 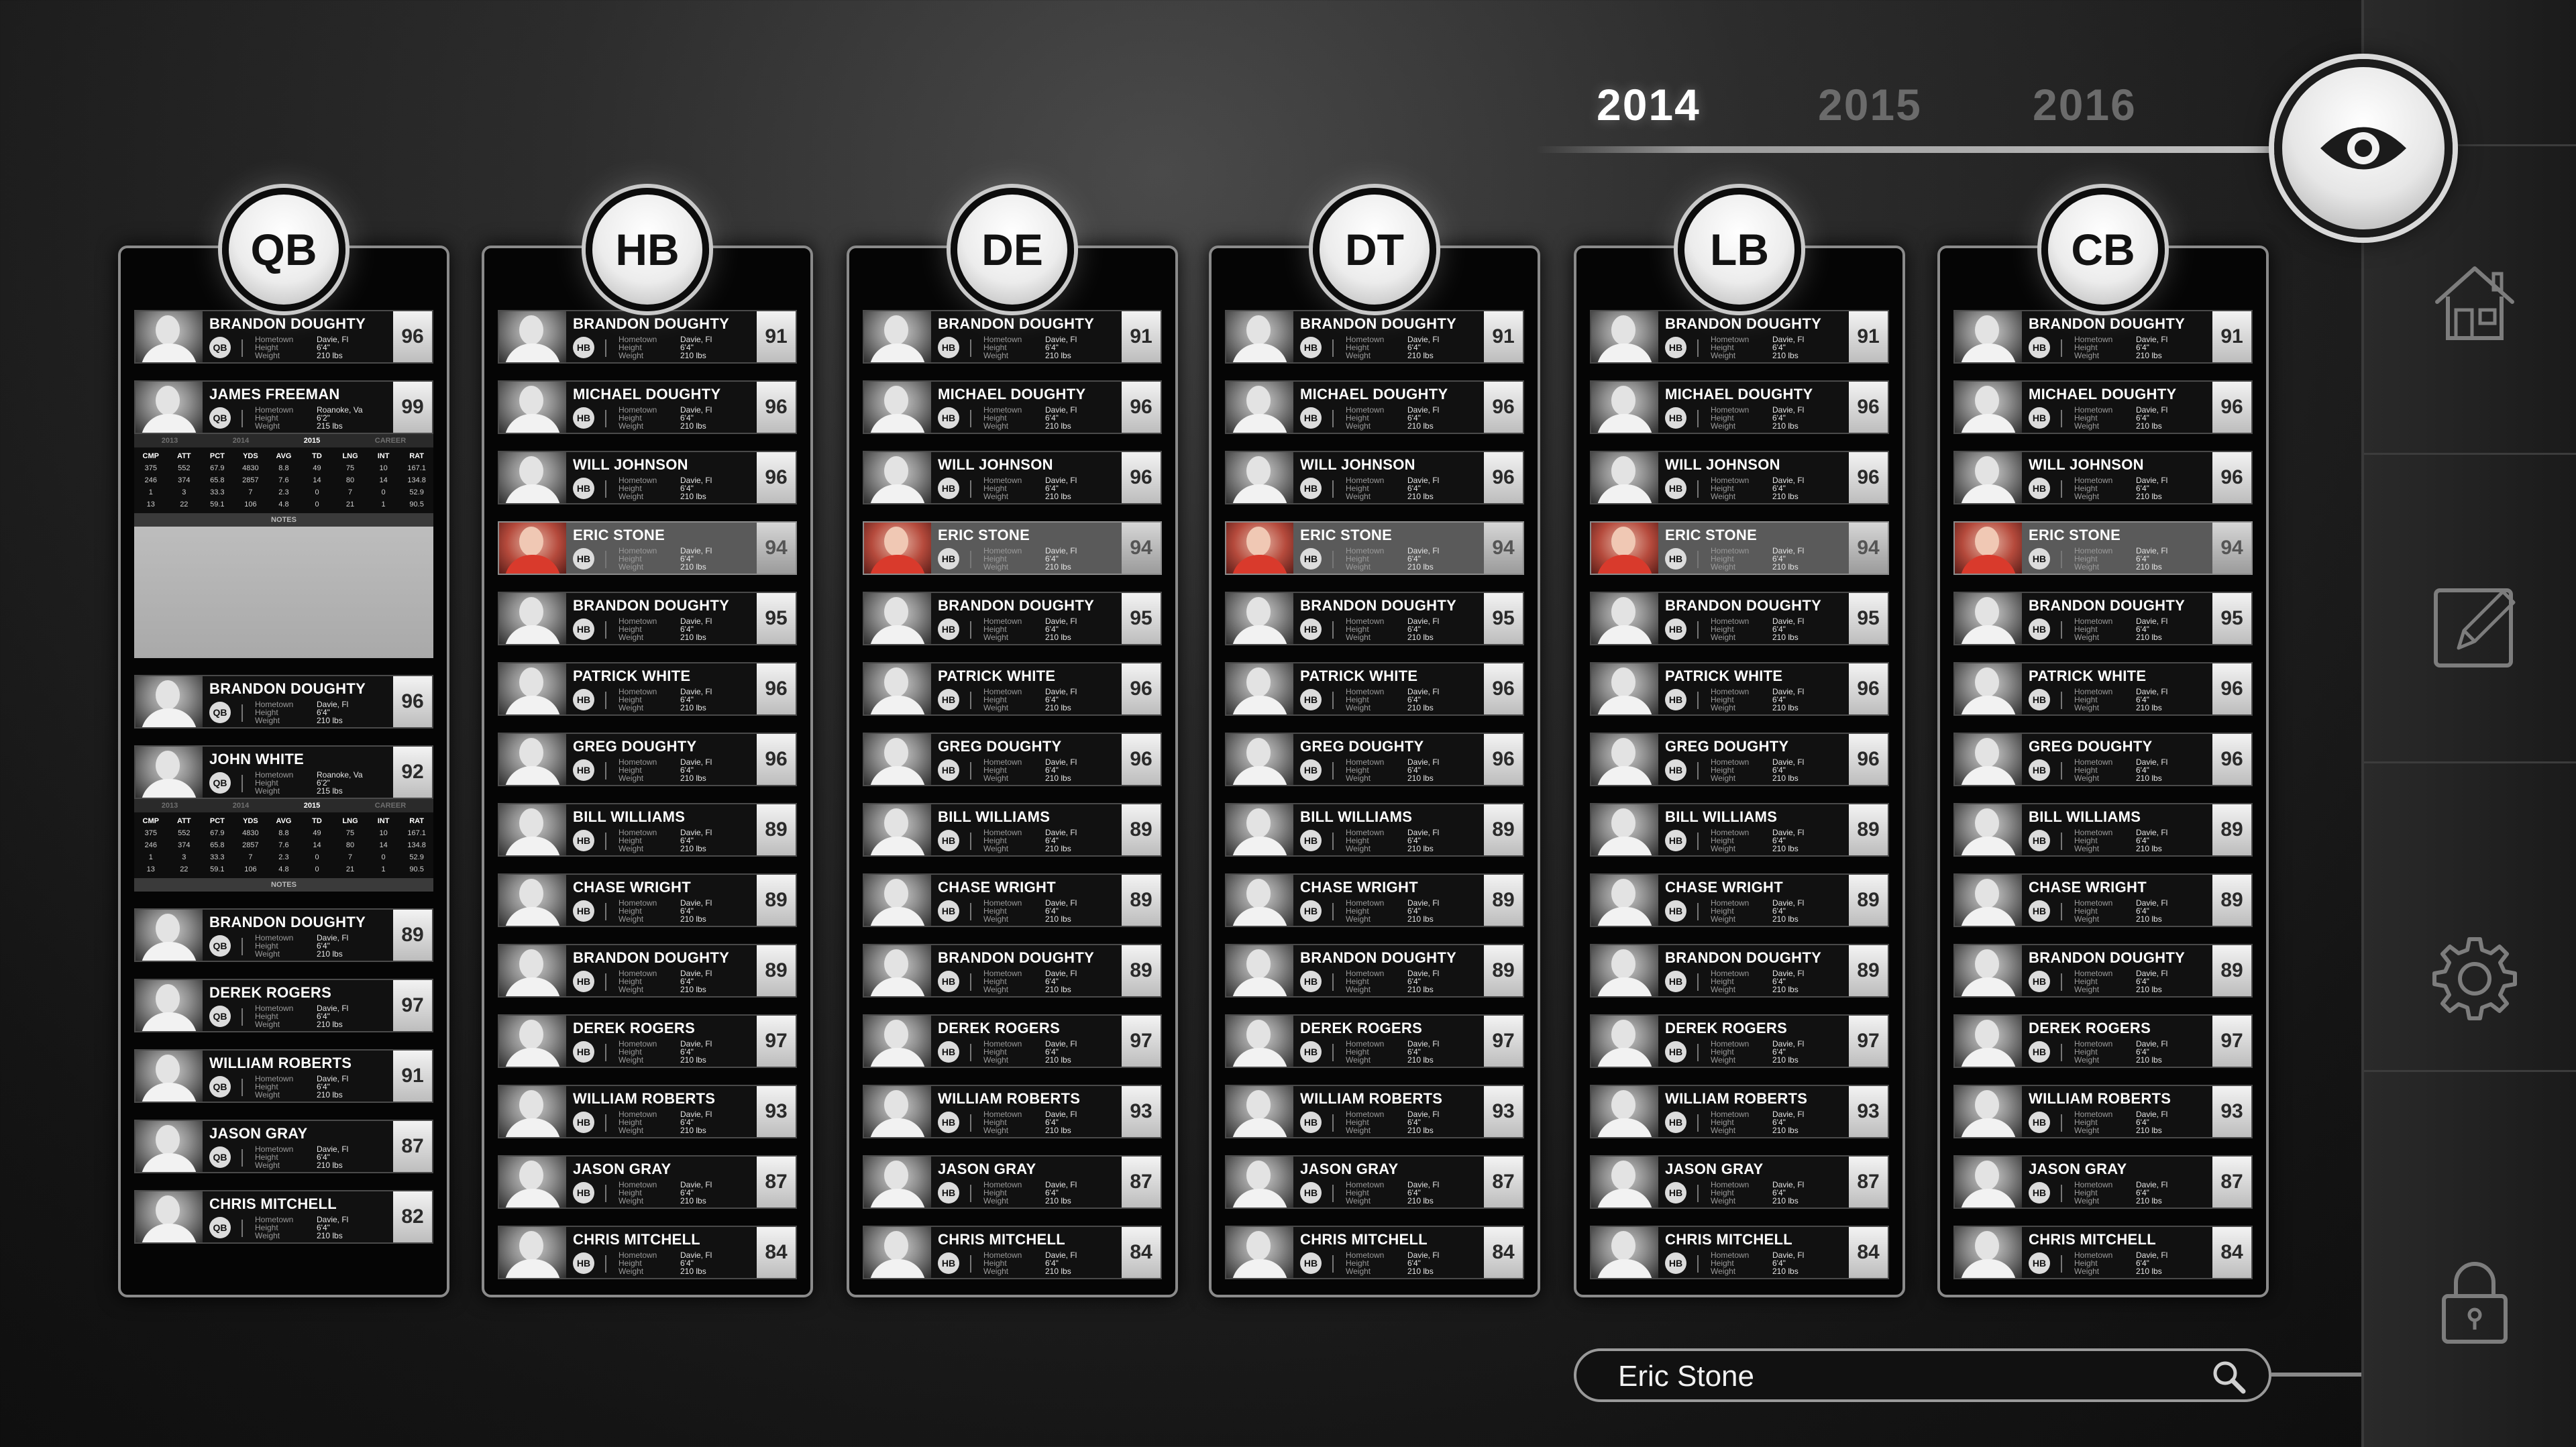 I want to click on year-2014: 2014, so click(x=1649, y=105).